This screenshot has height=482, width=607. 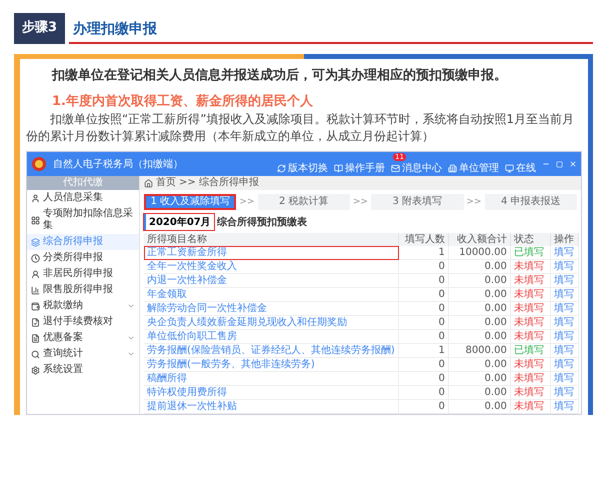 What do you see at coordinates (423, 351) in the screenshot?
I see `table-cell: 1` at bounding box center [423, 351].